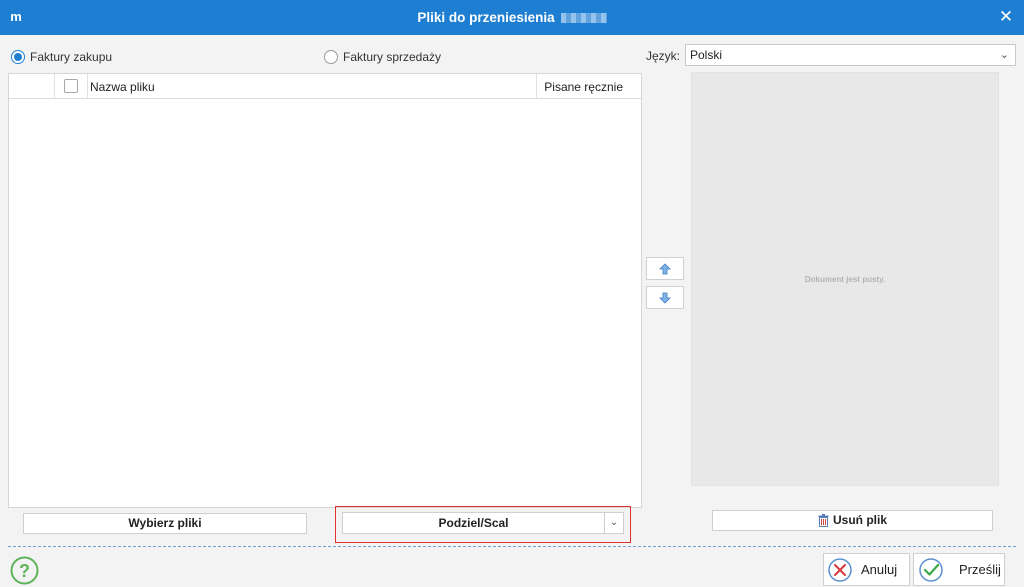  I want to click on radio-checked-icon, so click(18, 57).